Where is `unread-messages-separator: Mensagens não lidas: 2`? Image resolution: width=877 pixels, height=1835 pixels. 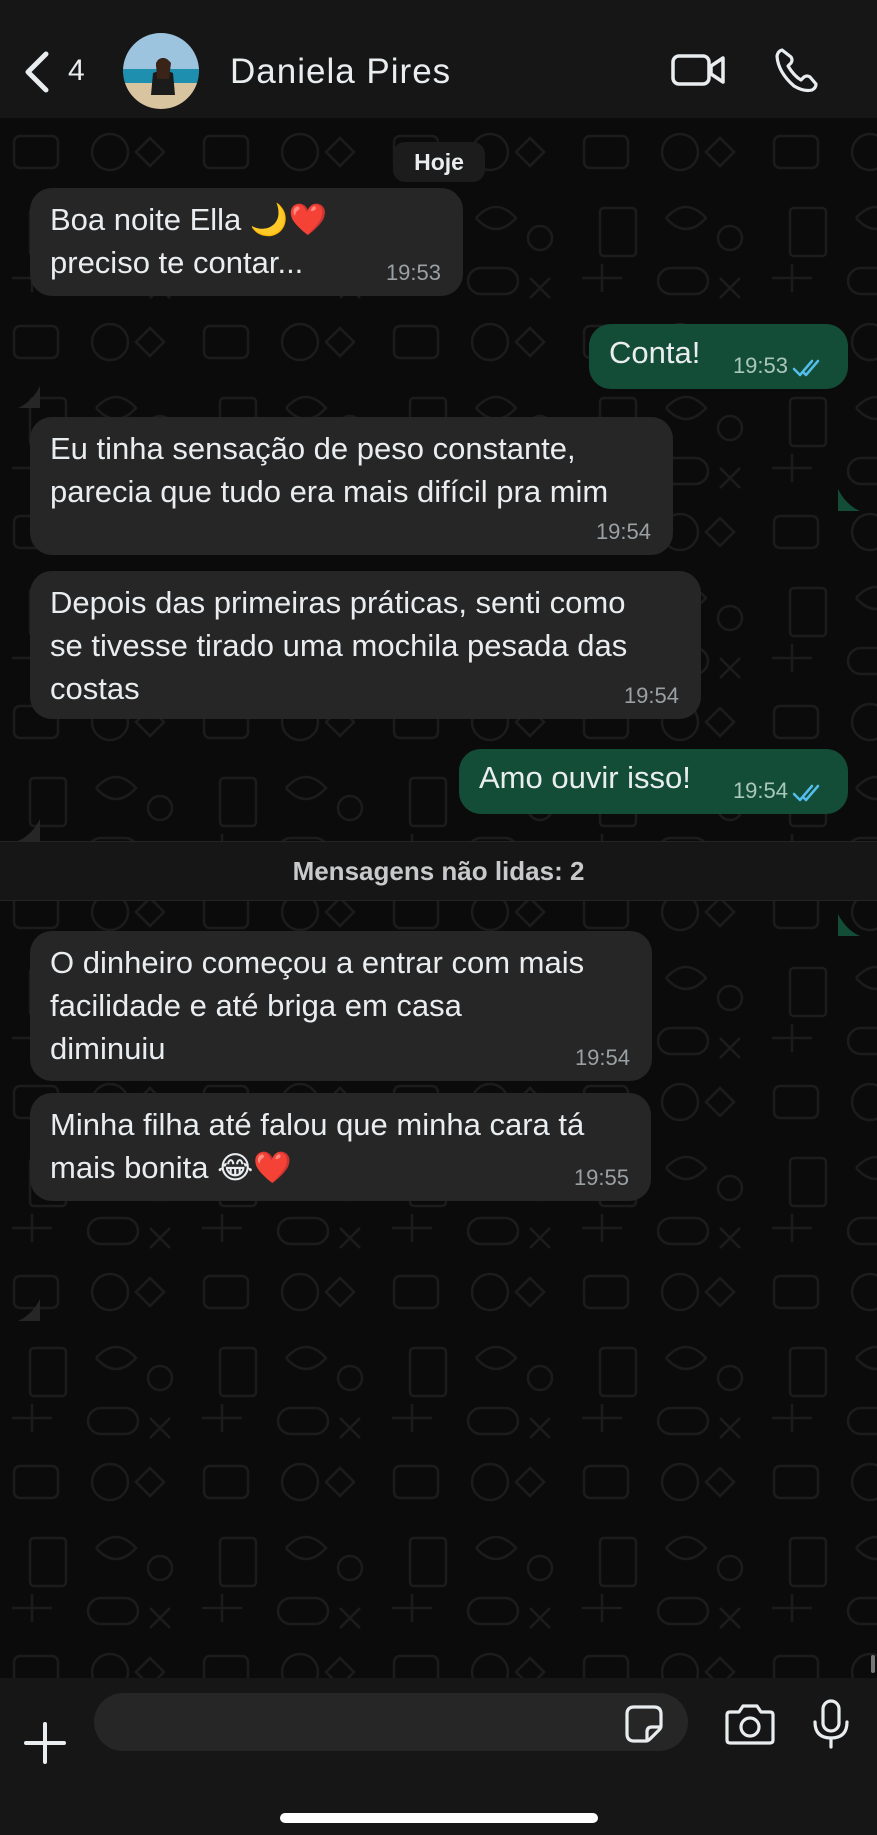 unread-messages-separator: Mensagens não lidas: 2 is located at coordinates (438, 871).